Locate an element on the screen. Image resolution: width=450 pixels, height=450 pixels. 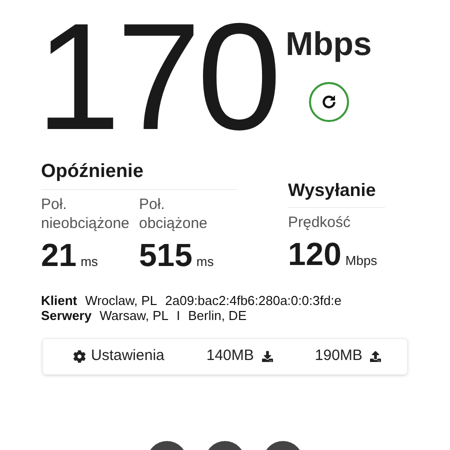
metric-value: 21 is located at coordinates (59, 255).